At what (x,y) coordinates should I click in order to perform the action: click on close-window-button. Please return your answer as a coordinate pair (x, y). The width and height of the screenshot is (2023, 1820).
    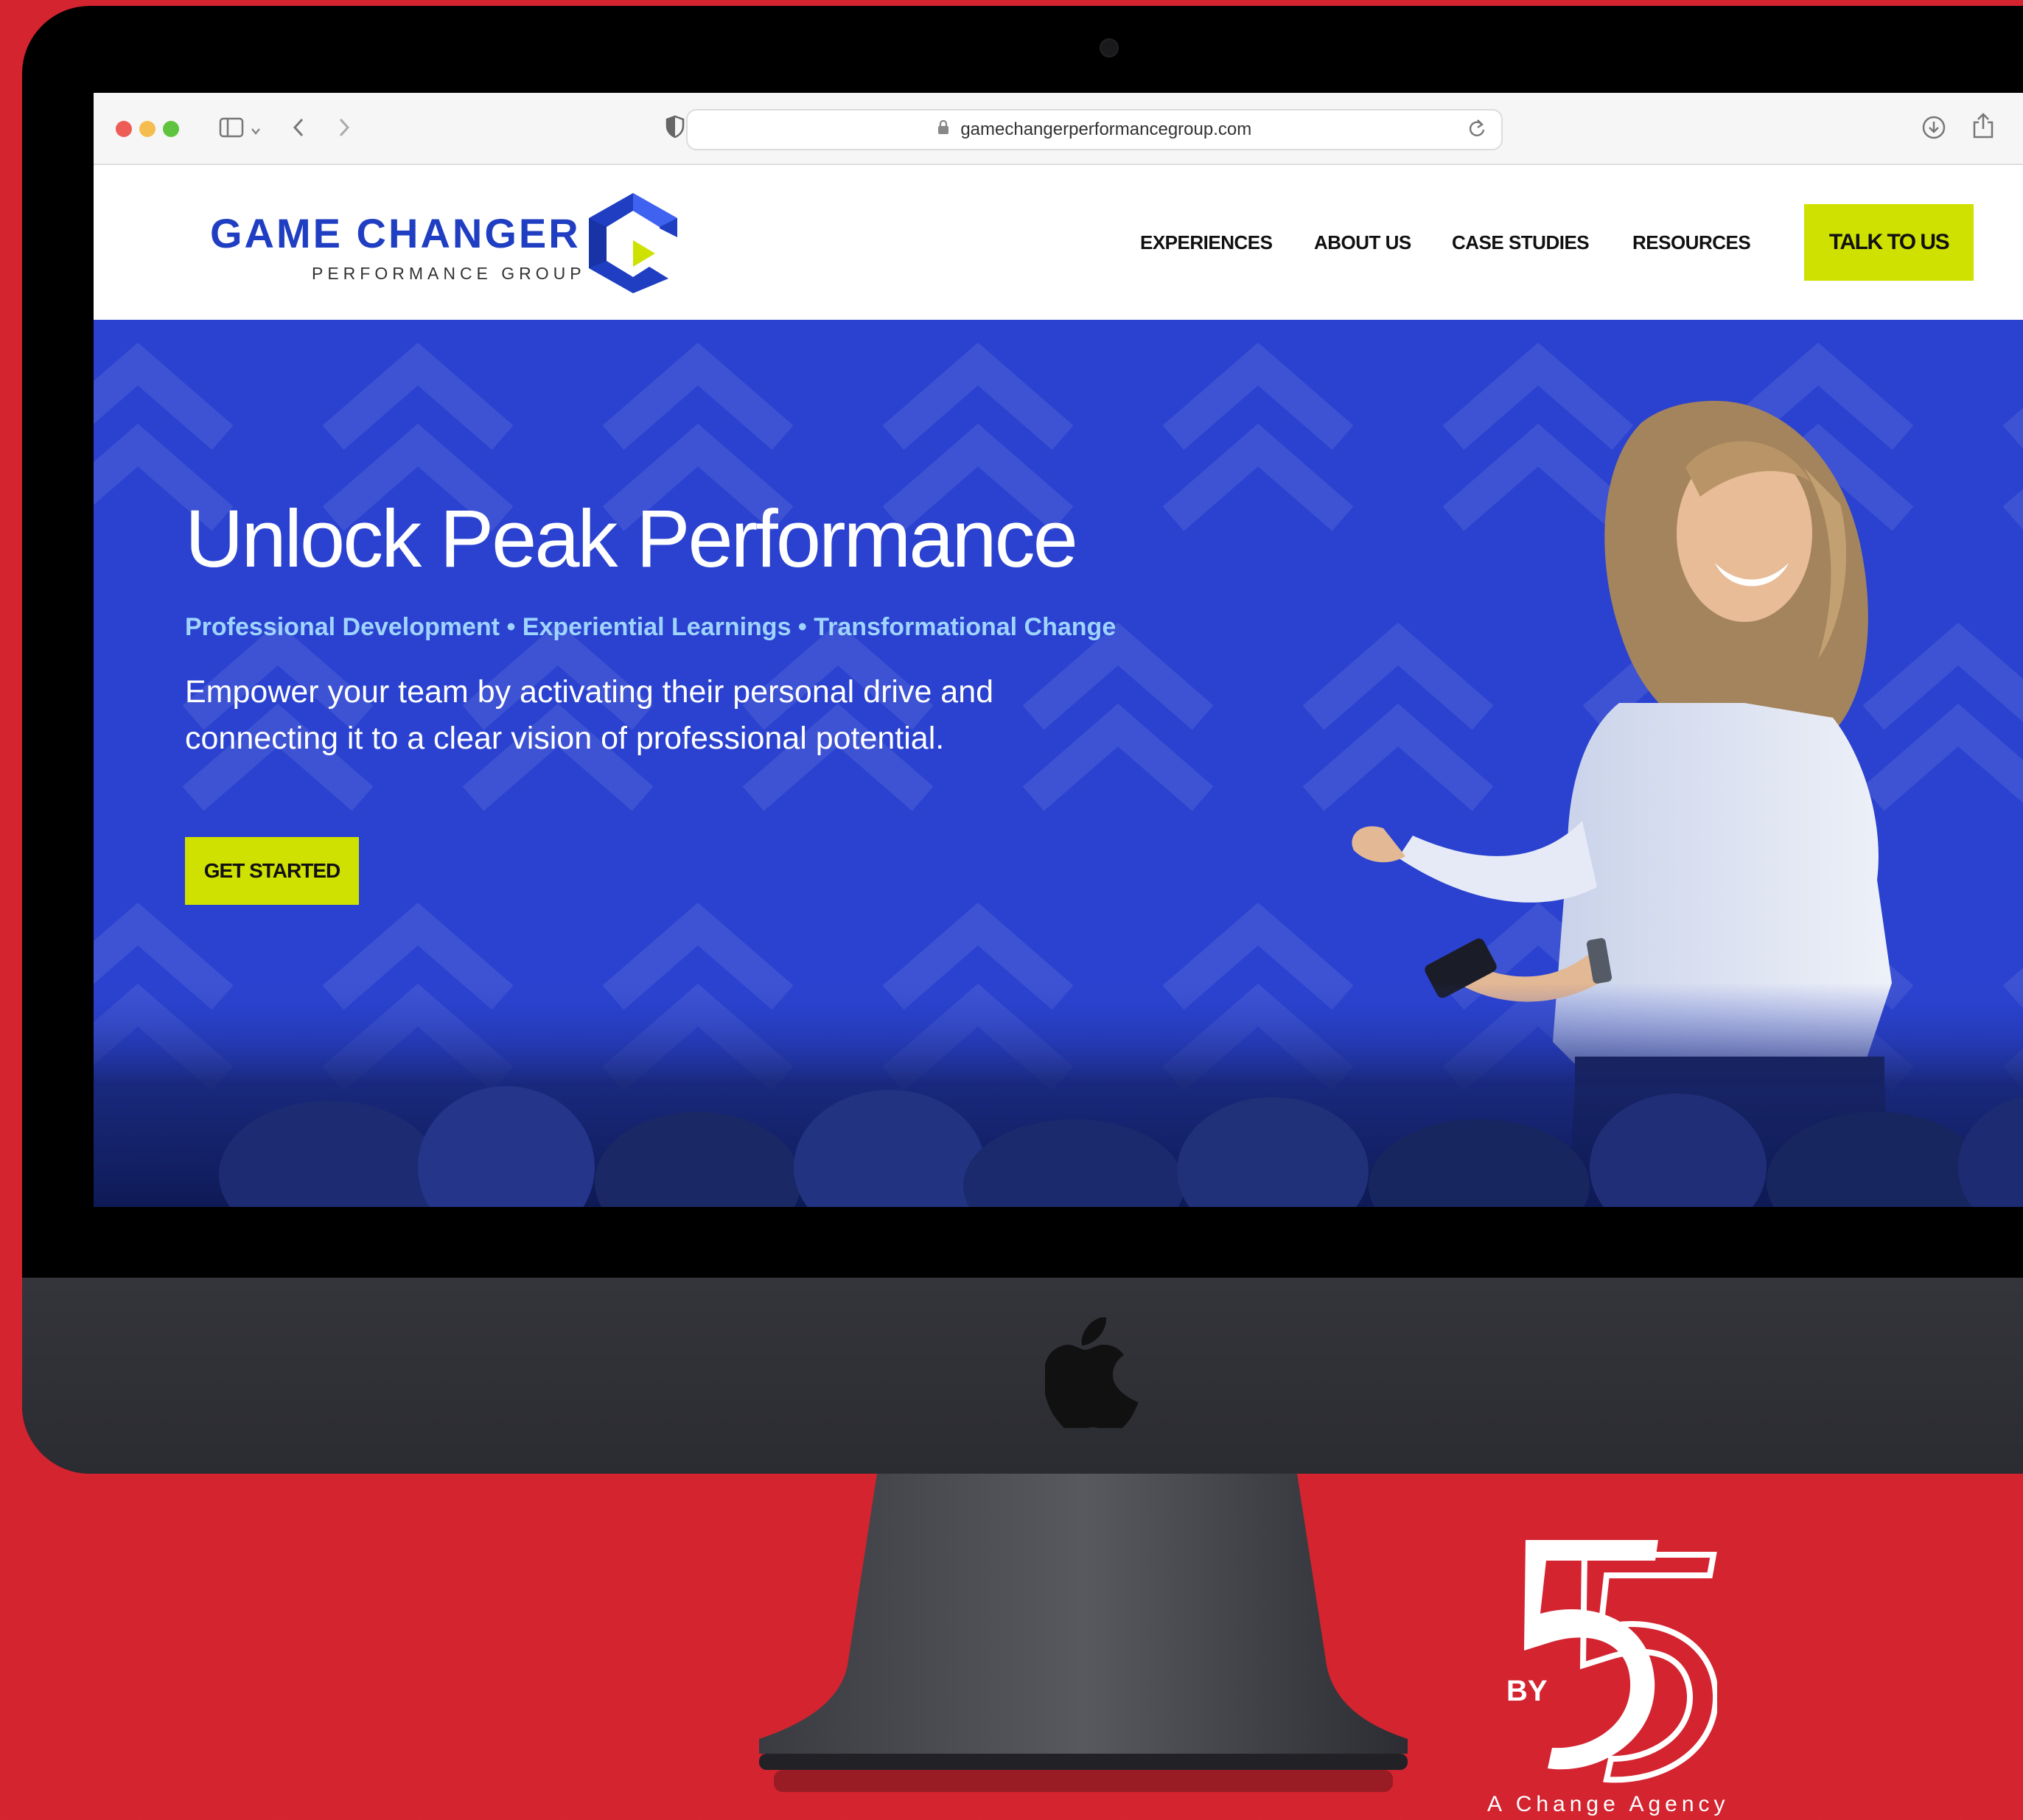
    Looking at the image, I should click on (124, 129).